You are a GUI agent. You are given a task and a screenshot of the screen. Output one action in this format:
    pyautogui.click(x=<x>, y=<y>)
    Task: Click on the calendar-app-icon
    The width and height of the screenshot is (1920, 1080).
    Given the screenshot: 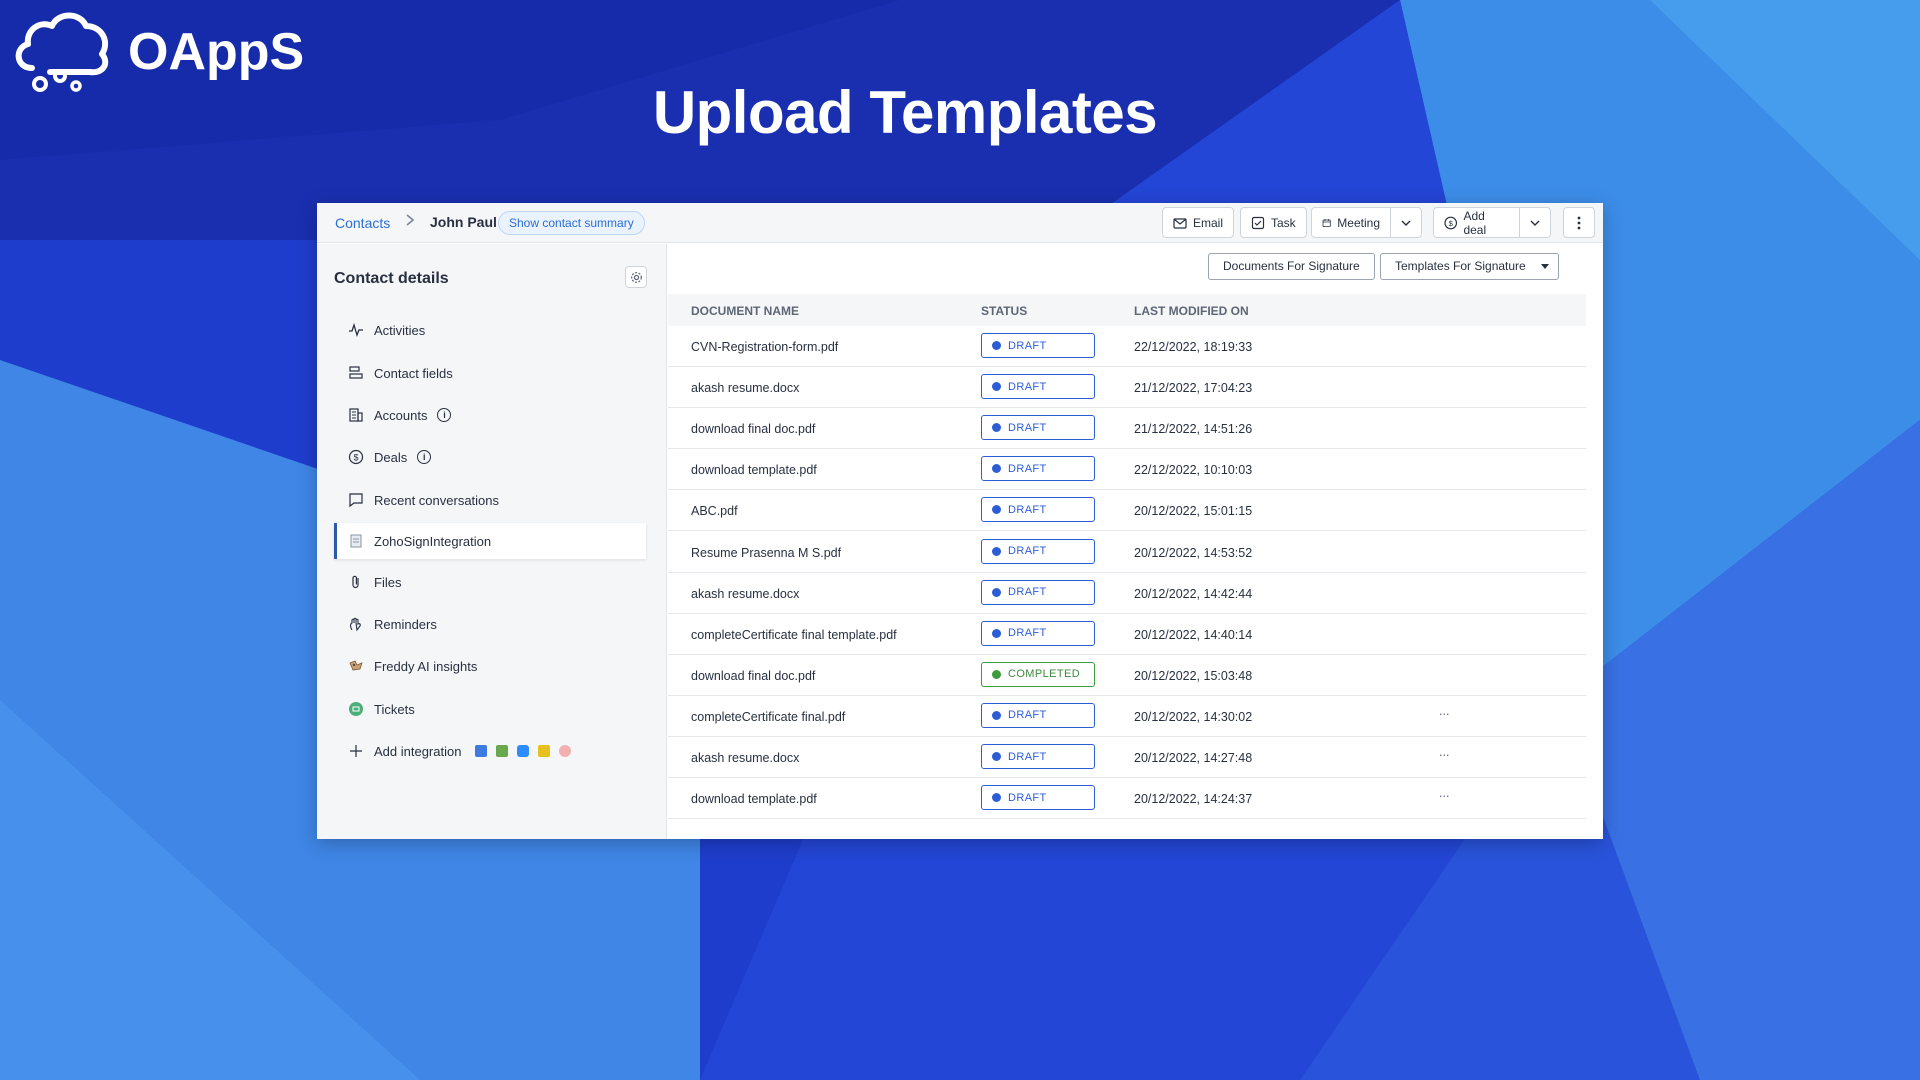 What is the action you would take?
    pyautogui.click(x=481, y=751)
    